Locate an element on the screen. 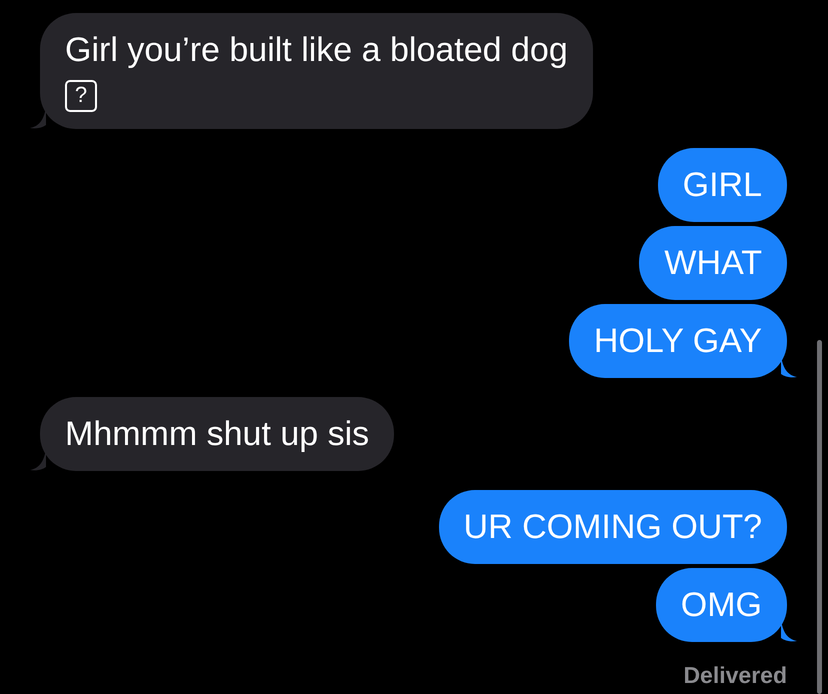 The width and height of the screenshot is (828, 694). unknown-character: ? is located at coordinates (81, 96).